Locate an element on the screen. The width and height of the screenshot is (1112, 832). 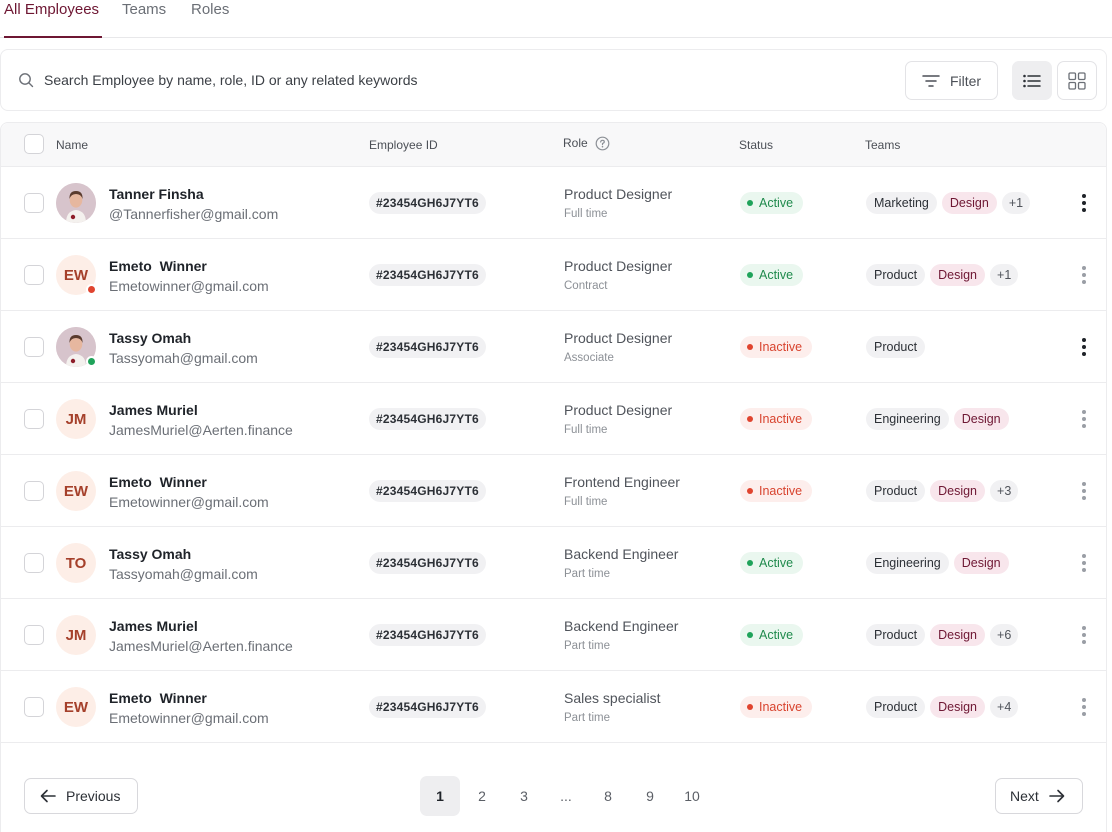
grid-view-button is located at coordinates (1077, 80).